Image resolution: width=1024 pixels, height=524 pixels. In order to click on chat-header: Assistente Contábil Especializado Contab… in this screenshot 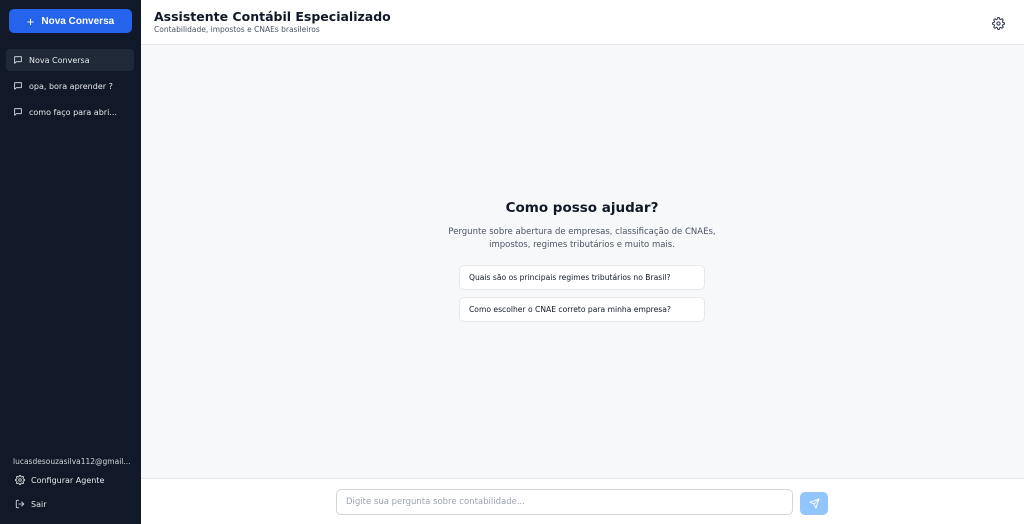, I will do `click(582, 22)`.